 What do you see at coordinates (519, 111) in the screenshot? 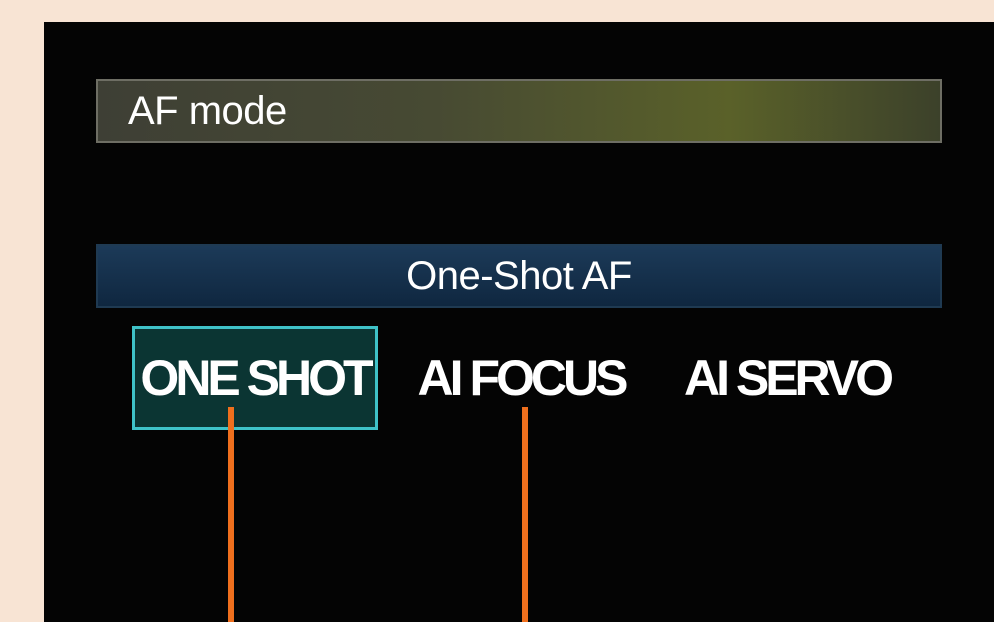
I see `menu-title-bar: AF mode` at bounding box center [519, 111].